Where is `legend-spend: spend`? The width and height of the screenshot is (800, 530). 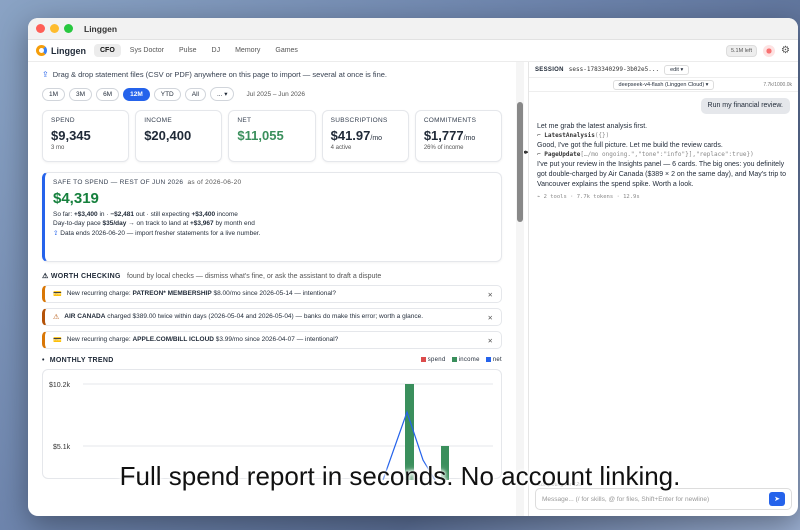
legend-spend: spend is located at coordinates (433, 360).